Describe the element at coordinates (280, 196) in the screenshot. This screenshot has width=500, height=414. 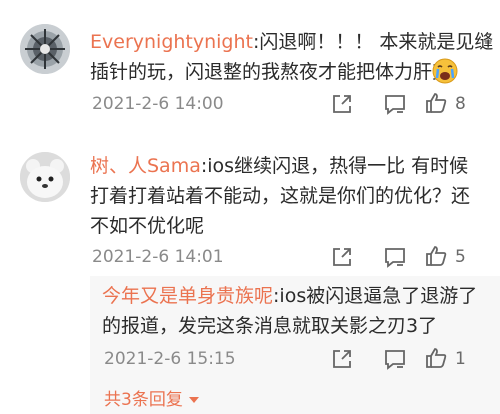
I see `comment-text-line-2: 打着打着站着不能动，这就是你们的优化？还` at that location.